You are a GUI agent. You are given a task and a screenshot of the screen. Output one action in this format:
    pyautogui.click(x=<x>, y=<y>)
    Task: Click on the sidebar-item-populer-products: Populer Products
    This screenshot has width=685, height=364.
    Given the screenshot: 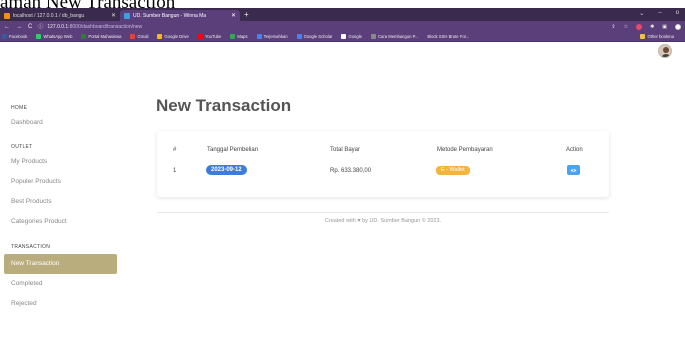 What is the action you would take?
    pyautogui.click(x=65, y=182)
    